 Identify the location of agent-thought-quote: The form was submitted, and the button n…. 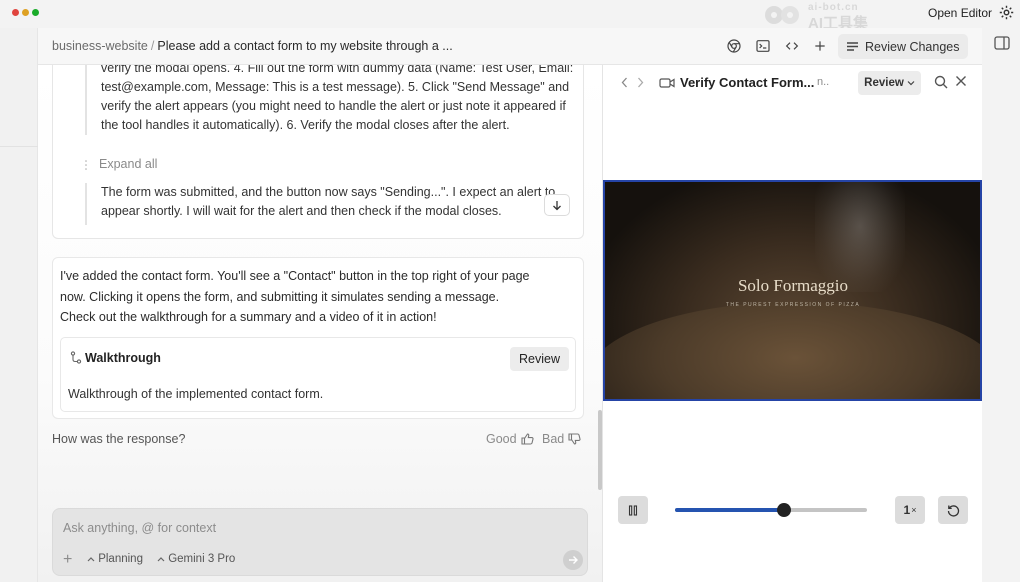
(325, 204).